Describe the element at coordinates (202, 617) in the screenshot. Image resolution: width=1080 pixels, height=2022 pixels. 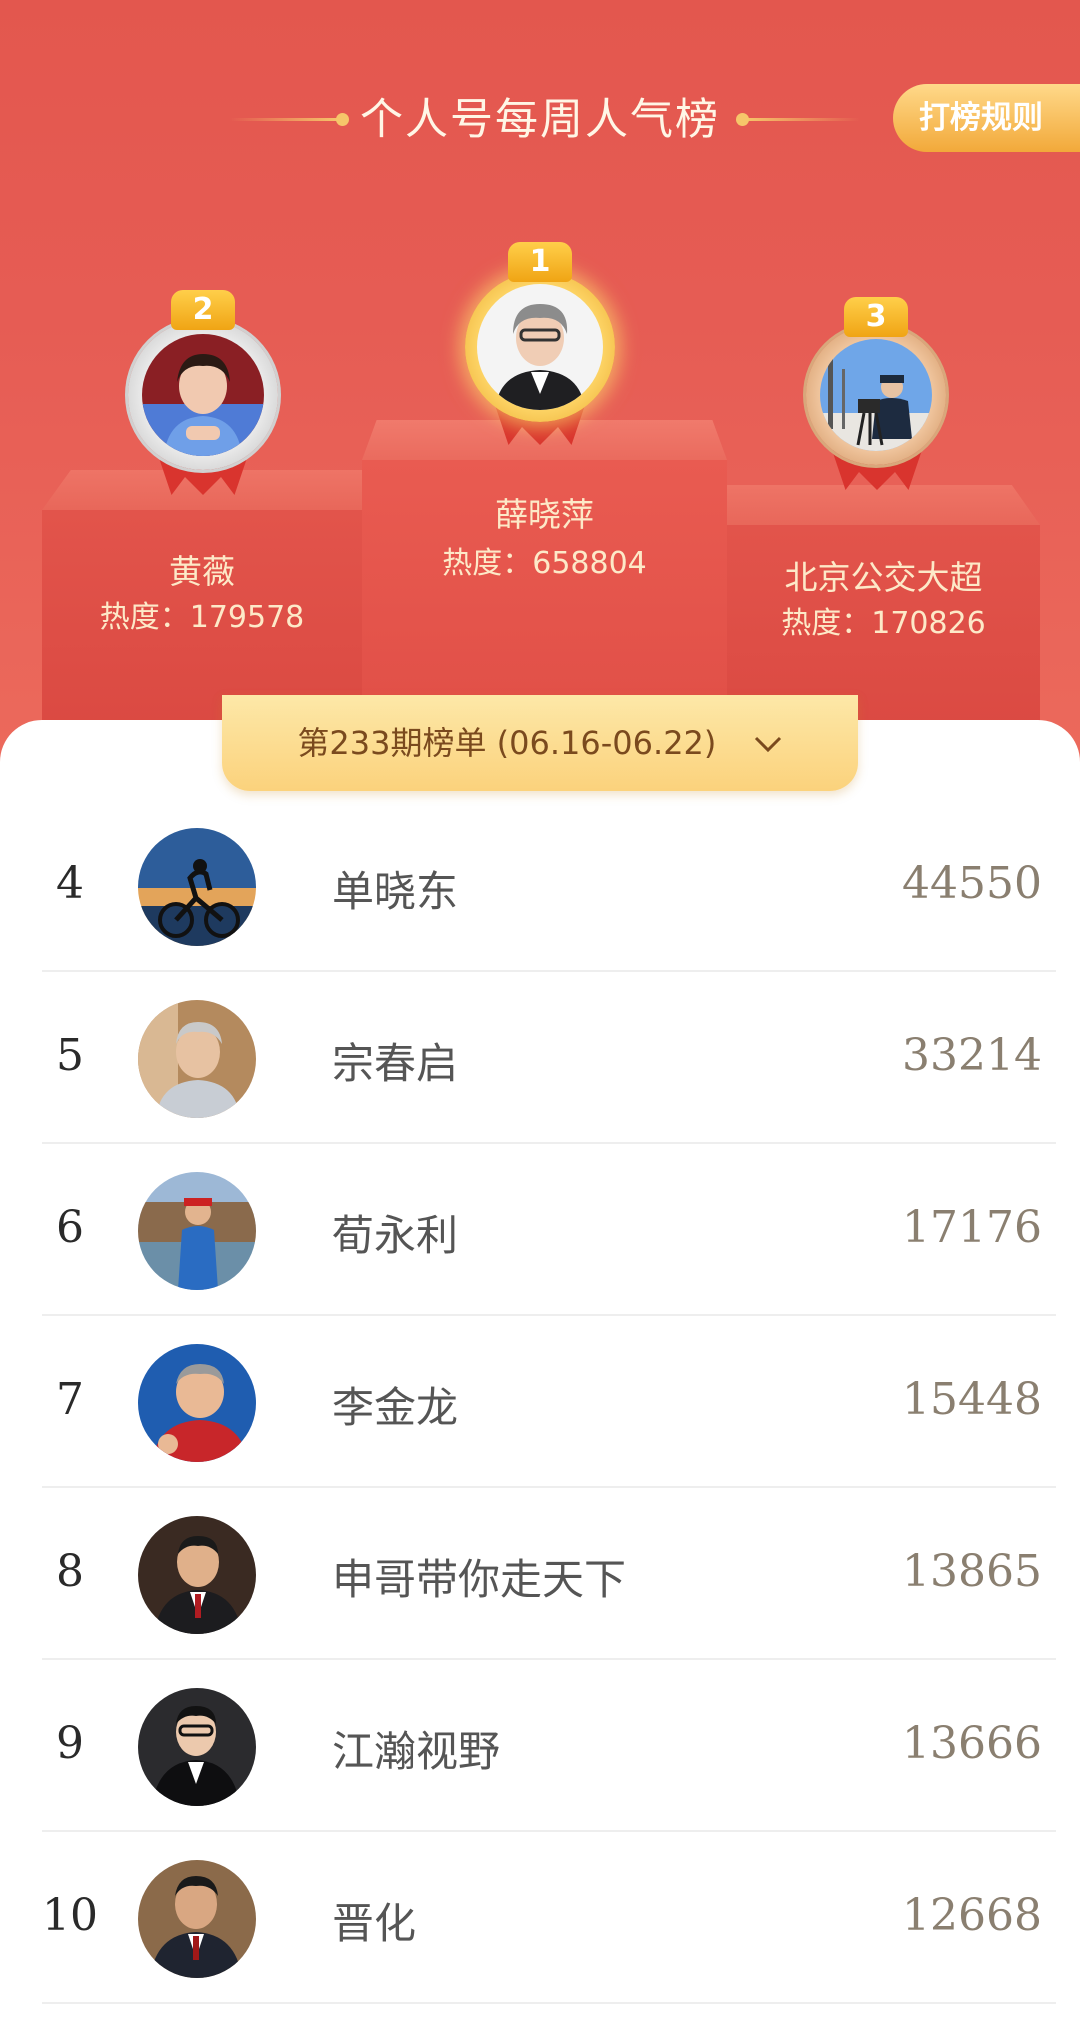
I see `podium-heat: 热度：179578` at that location.